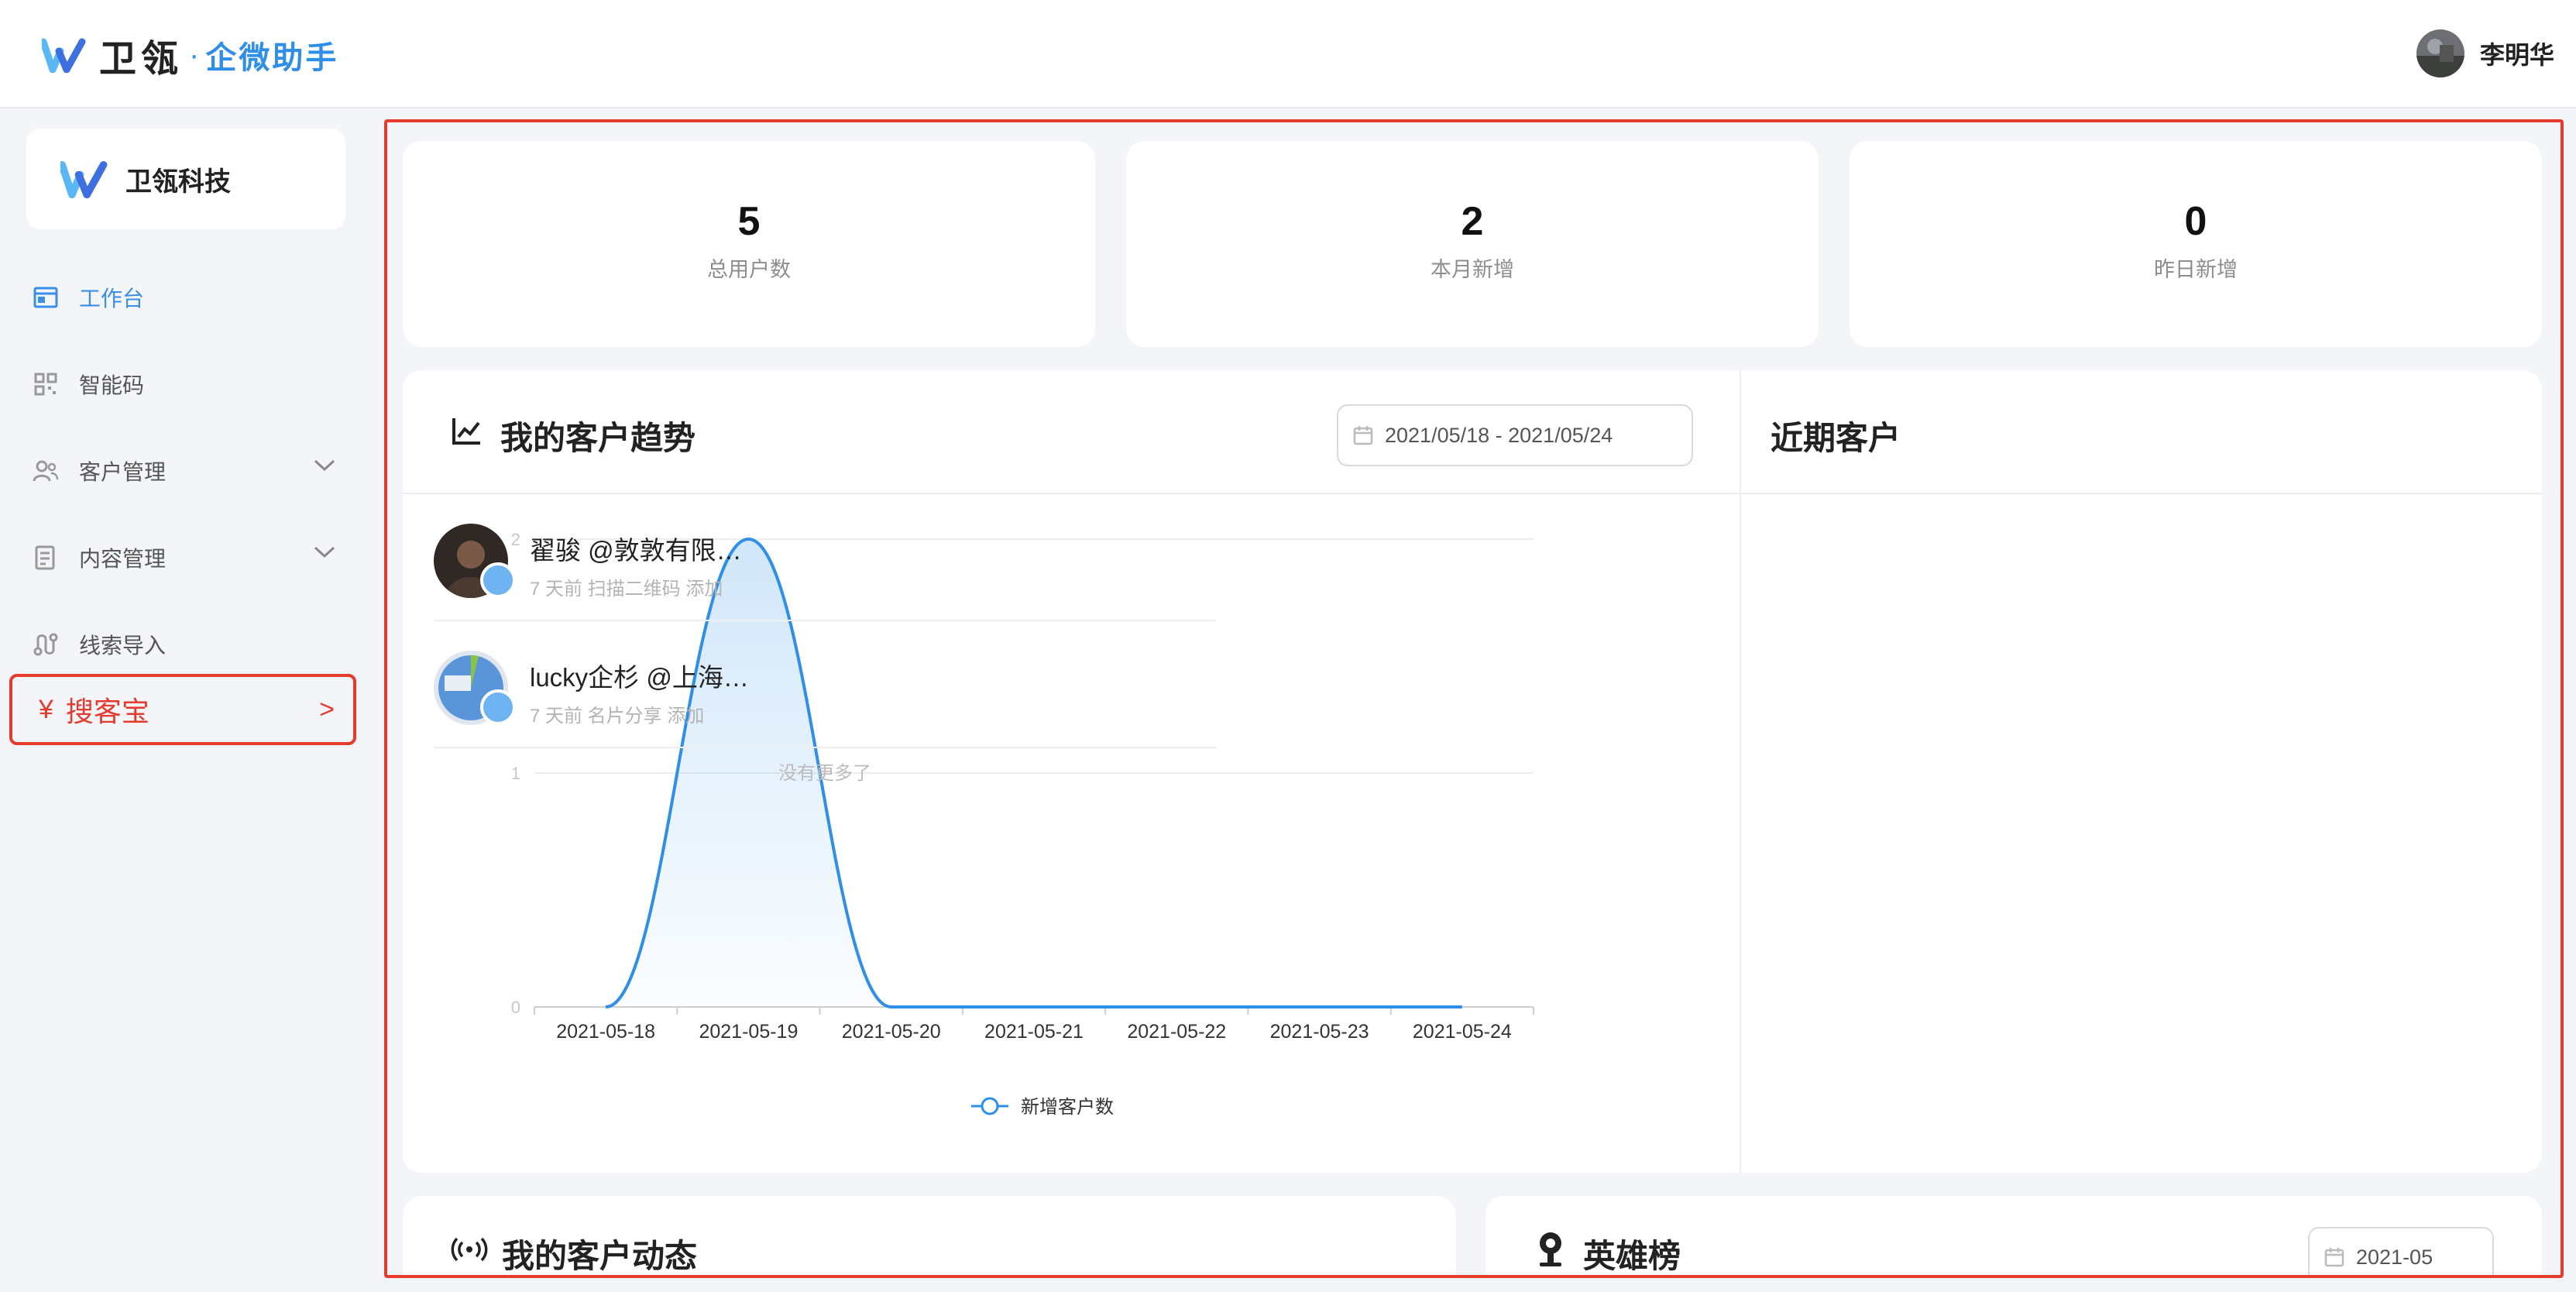 Image resolution: width=2576 pixels, height=1292 pixels. Describe the element at coordinates (123, 472) in the screenshot. I see `sidebar-item-label: 客户管理` at that location.